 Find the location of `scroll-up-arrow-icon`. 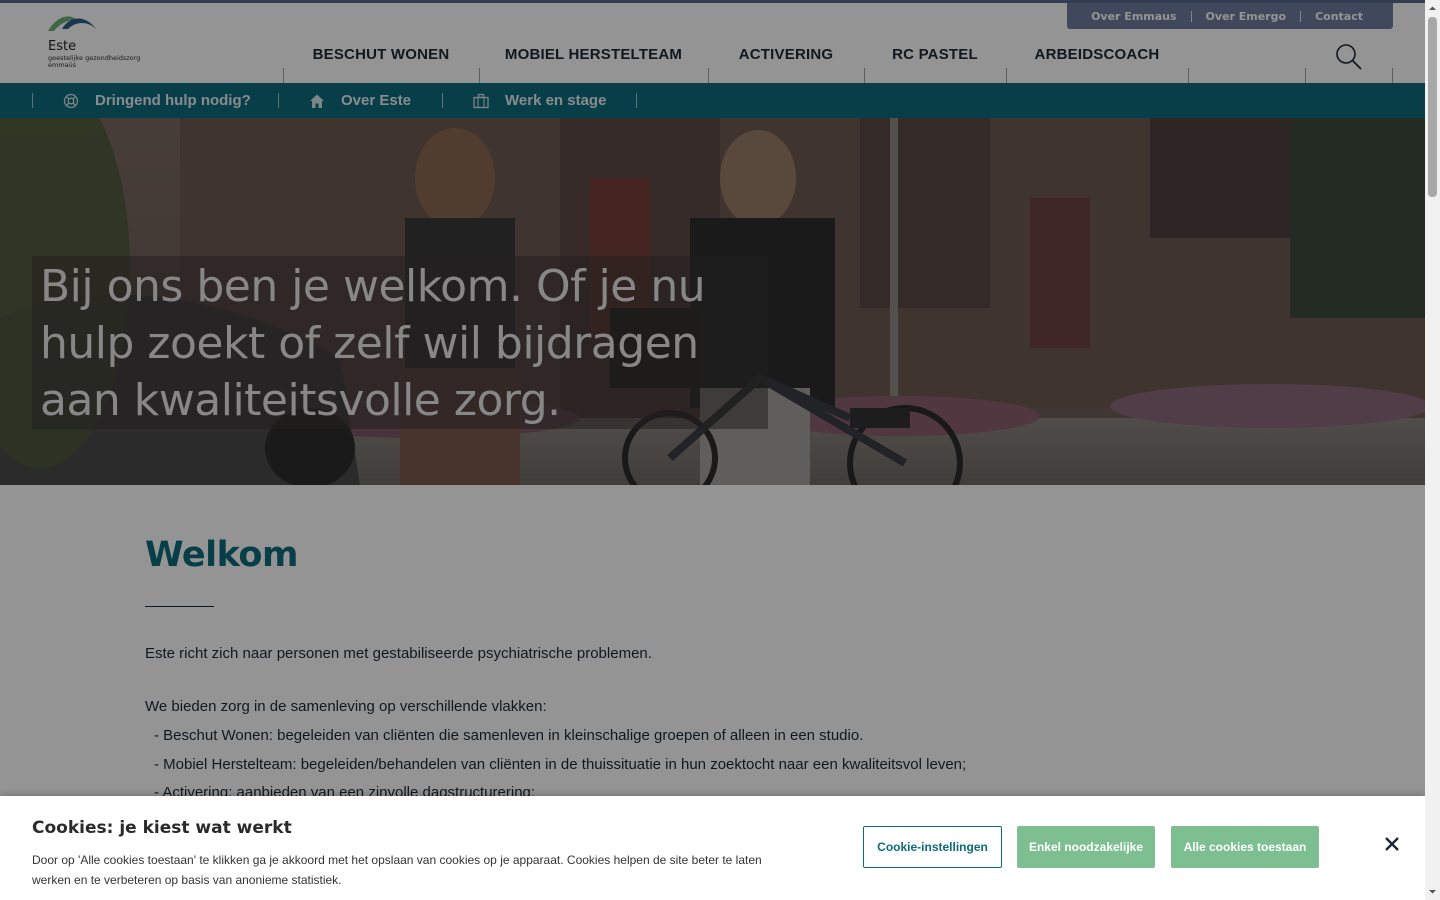

scroll-up-arrow-icon is located at coordinates (1432, 8).